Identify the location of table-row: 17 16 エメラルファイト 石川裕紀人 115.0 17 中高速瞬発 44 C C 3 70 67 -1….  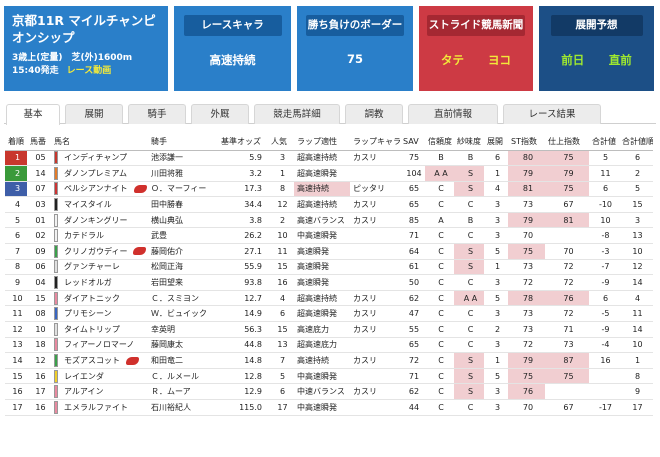
(329, 407).